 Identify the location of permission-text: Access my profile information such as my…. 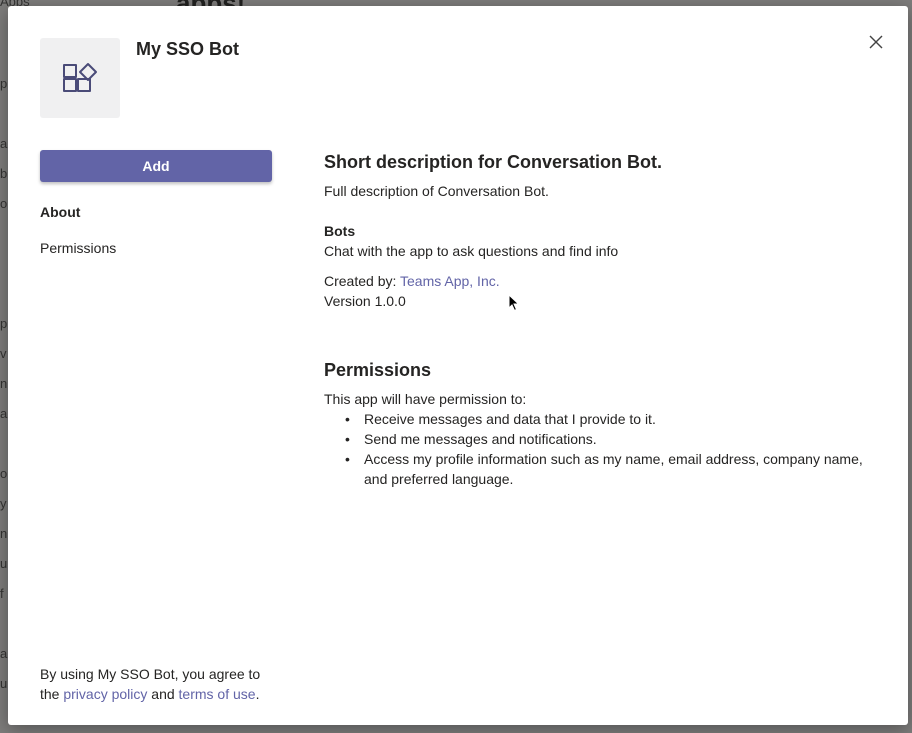
(613, 469).